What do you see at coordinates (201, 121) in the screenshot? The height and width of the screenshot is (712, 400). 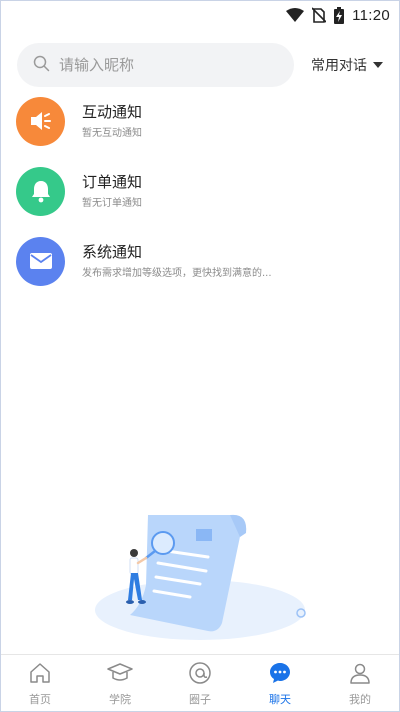 I see `notification-item-interaction: 互动通知 暂无互动通知` at bounding box center [201, 121].